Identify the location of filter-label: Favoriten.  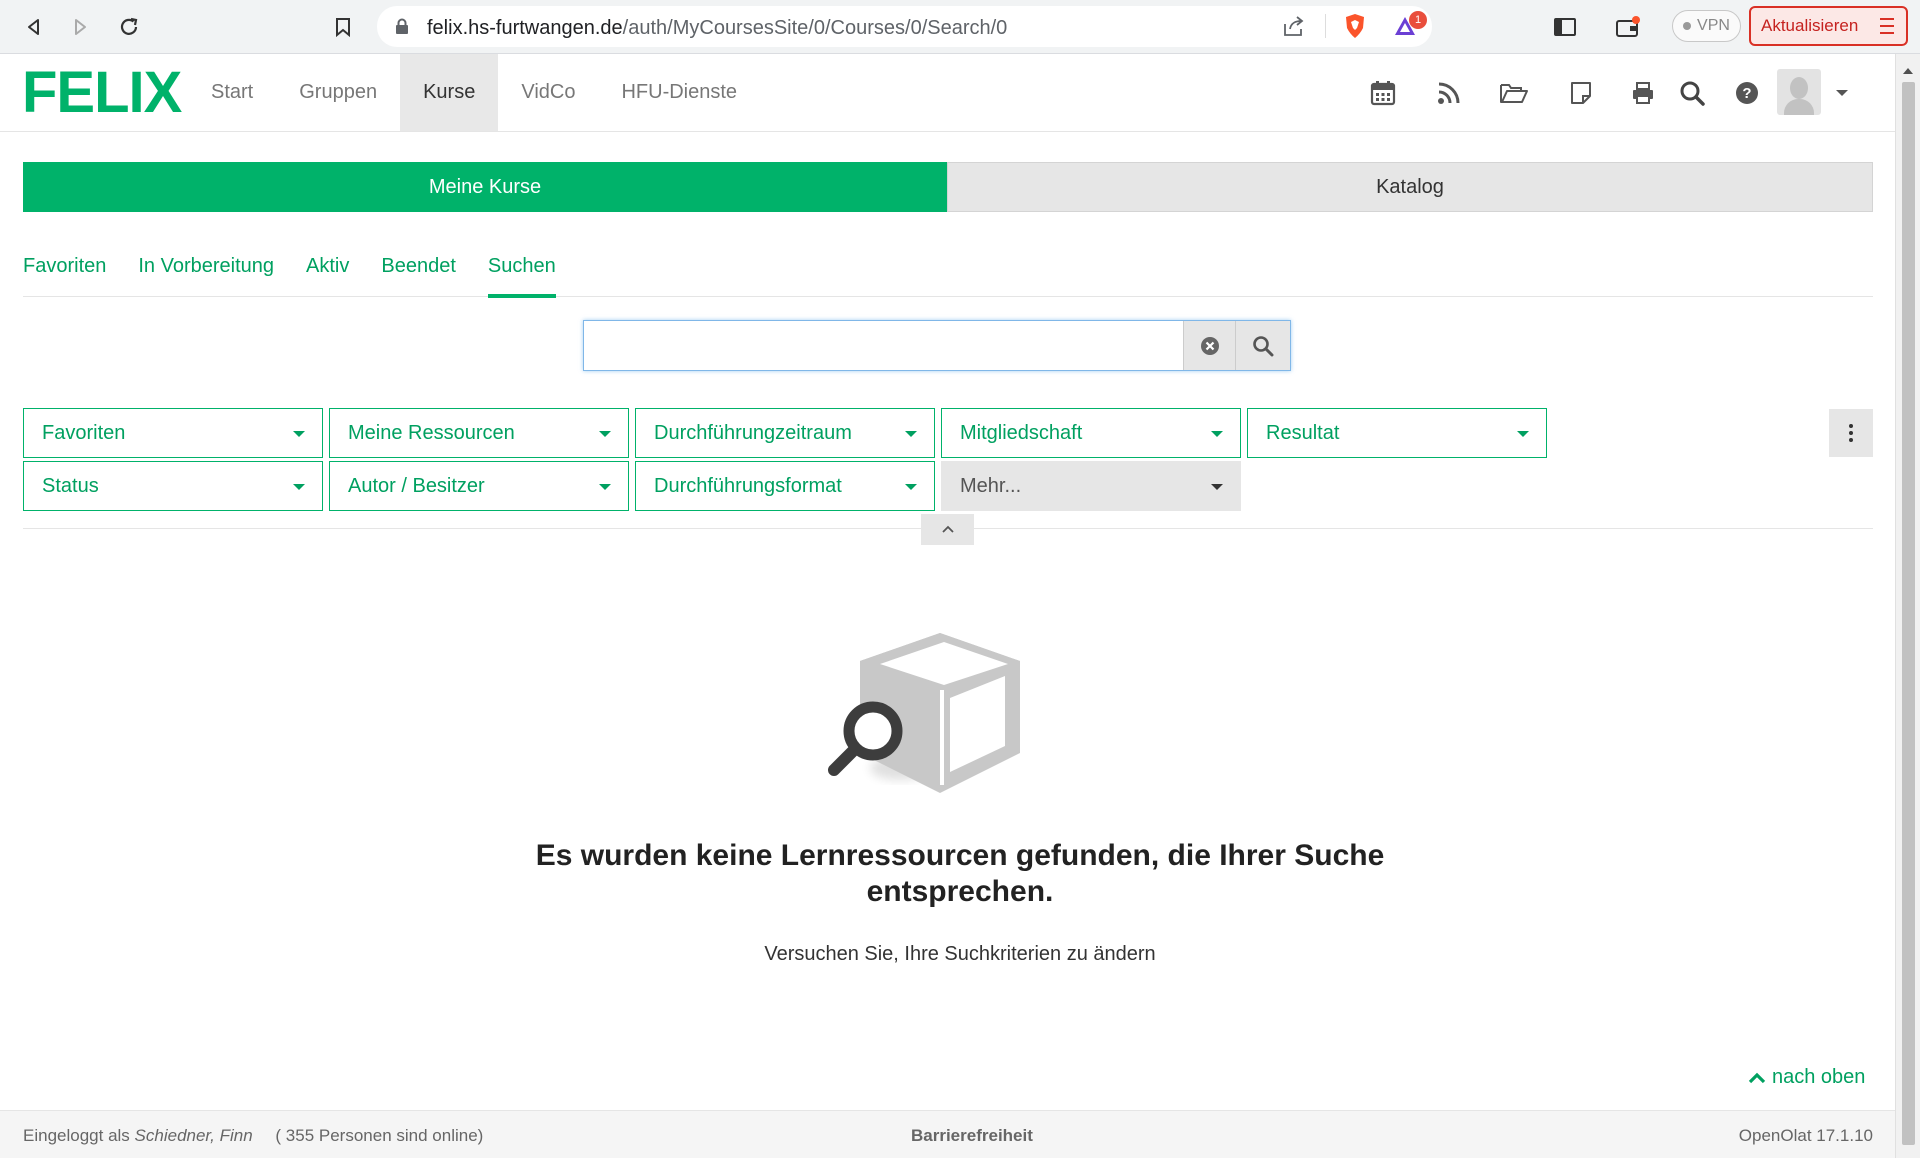
(84, 432).